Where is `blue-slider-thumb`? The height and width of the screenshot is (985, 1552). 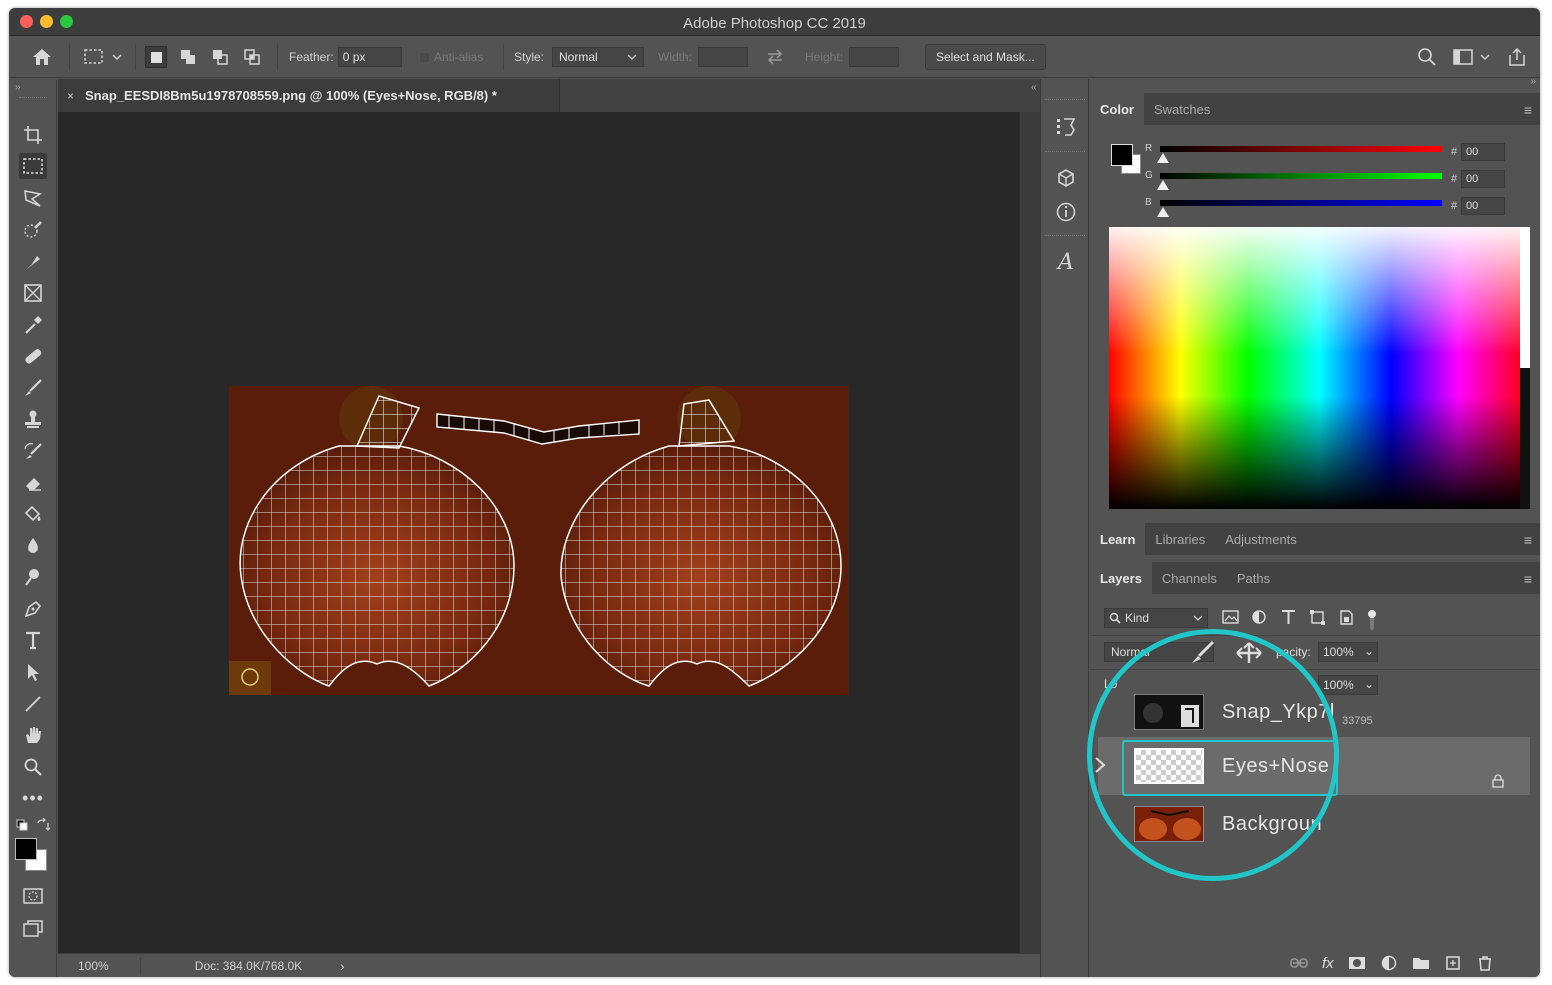 blue-slider-thumb is located at coordinates (1163, 212).